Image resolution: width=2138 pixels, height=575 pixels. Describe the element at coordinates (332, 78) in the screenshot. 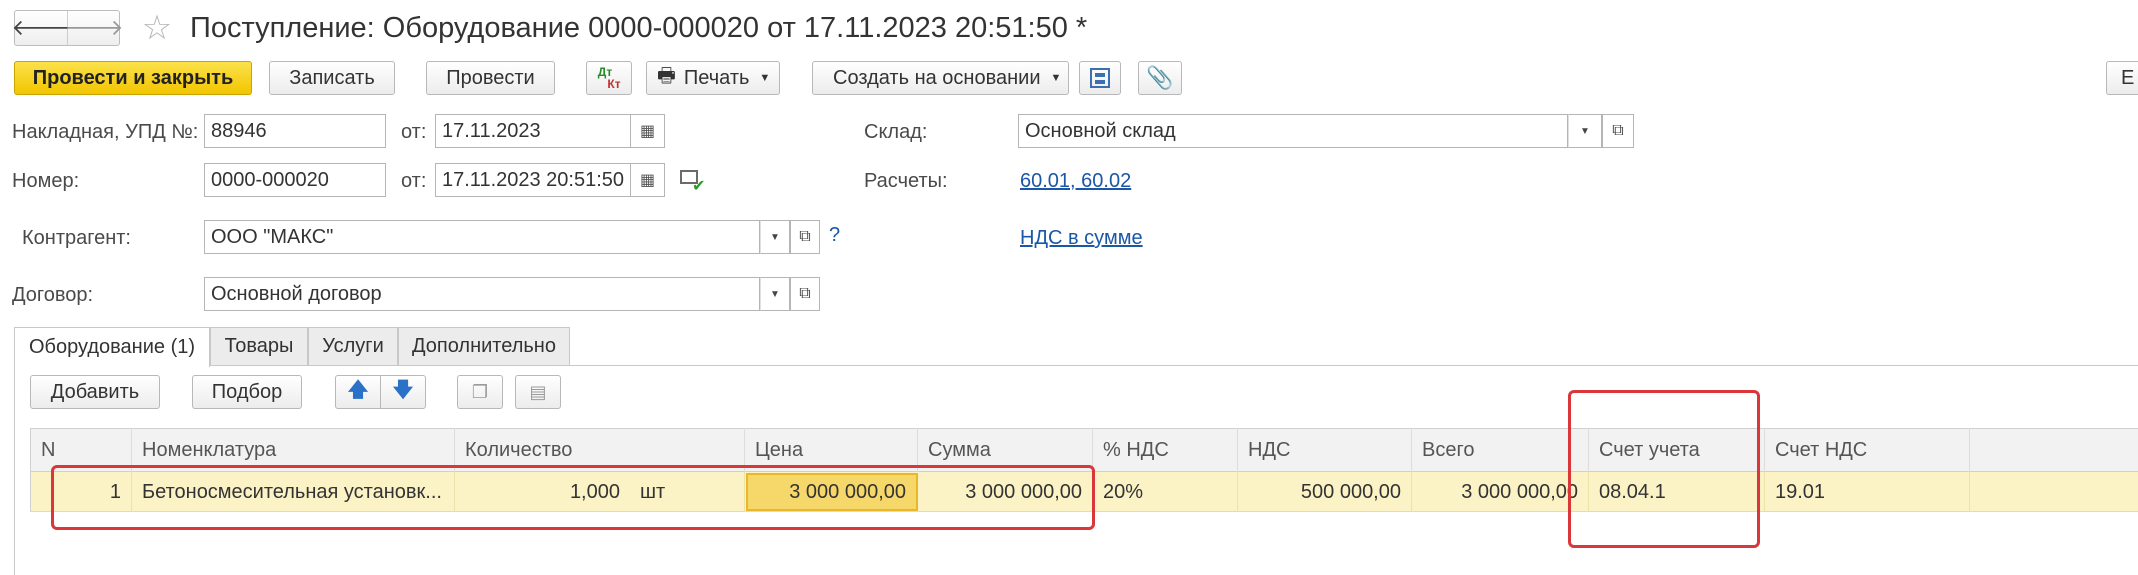

I see `save-button: Записать` at that location.